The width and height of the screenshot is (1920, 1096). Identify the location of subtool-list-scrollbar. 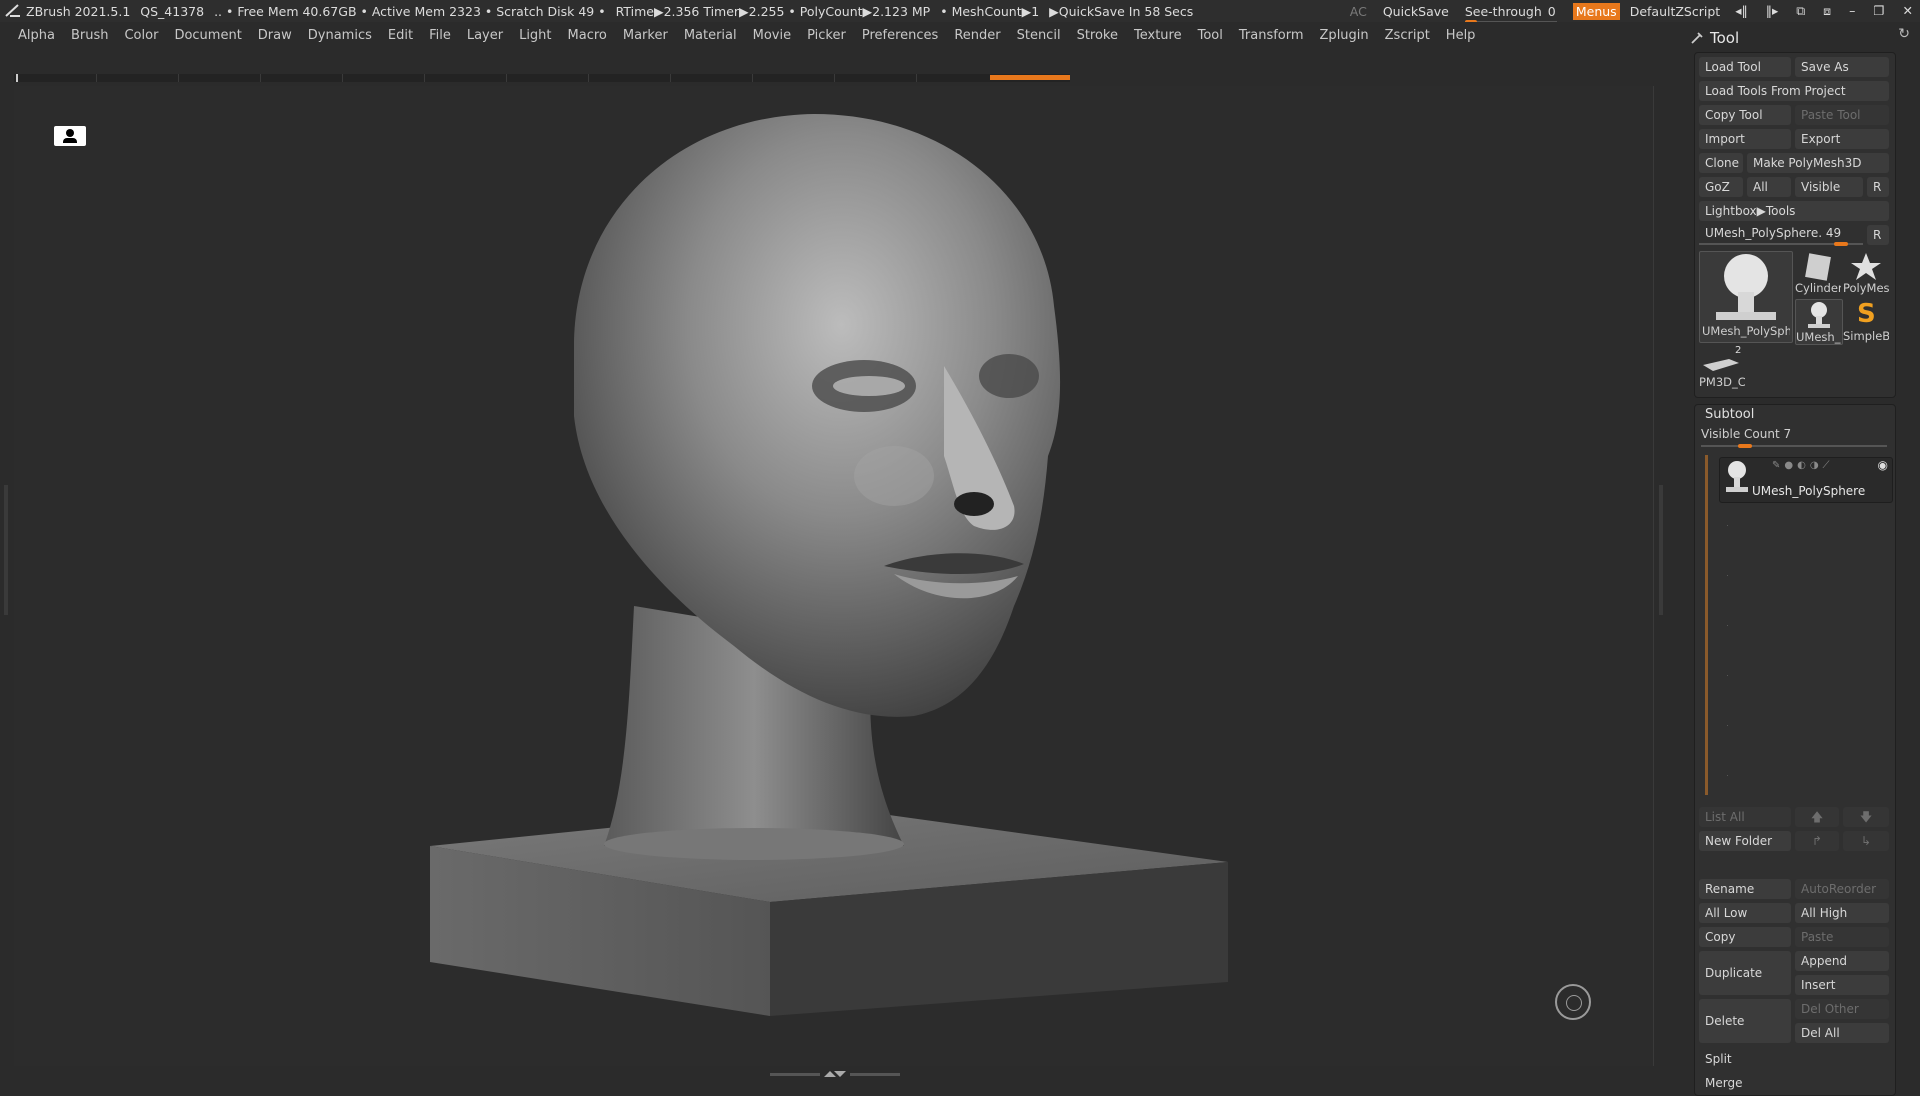
(1706, 625).